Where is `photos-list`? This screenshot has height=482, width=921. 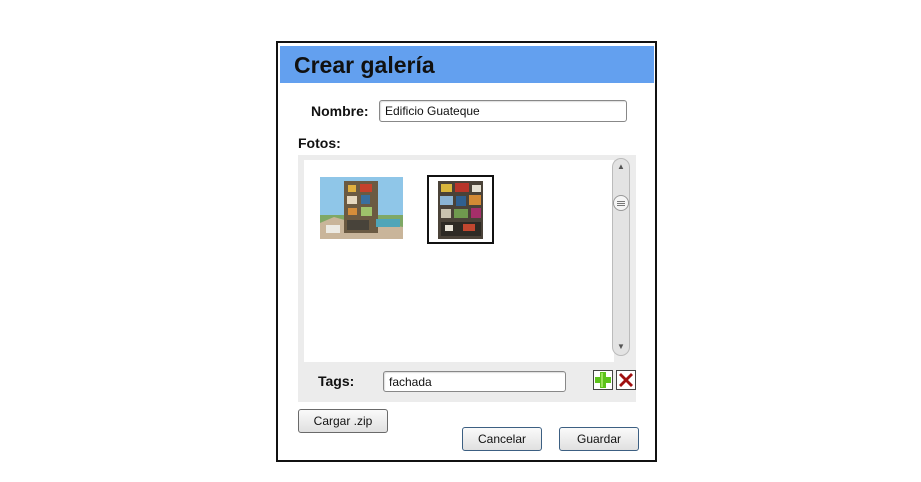
photos-list is located at coordinates (459, 261).